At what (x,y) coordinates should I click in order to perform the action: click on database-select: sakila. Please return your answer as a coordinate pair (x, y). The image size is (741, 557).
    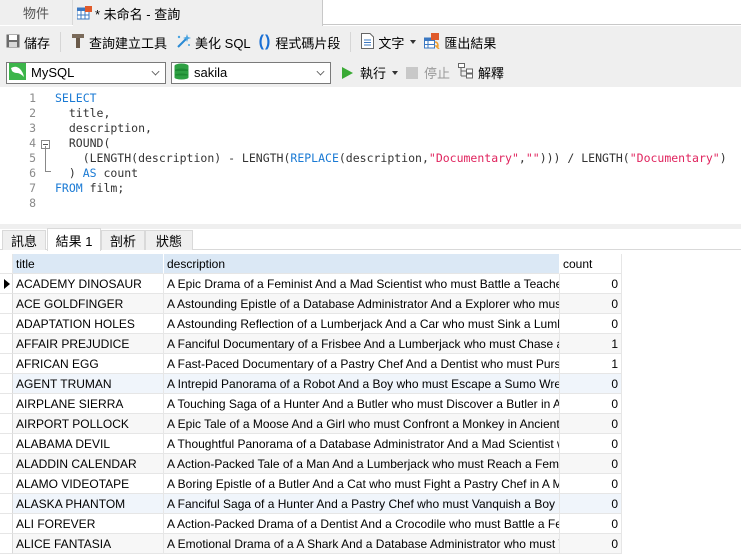
    Looking at the image, I should click on (251, 72).